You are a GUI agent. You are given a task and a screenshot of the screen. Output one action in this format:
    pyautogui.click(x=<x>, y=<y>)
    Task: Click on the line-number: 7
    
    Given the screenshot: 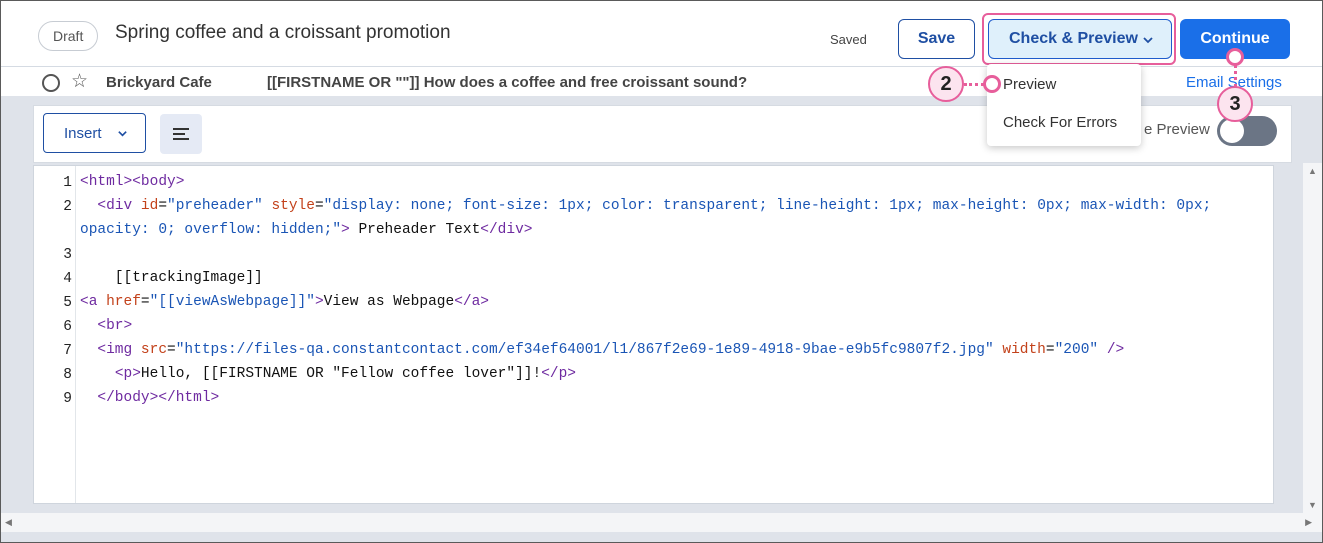 What is the action you would take?
    pyautogui.click(x=67, y=351)
    